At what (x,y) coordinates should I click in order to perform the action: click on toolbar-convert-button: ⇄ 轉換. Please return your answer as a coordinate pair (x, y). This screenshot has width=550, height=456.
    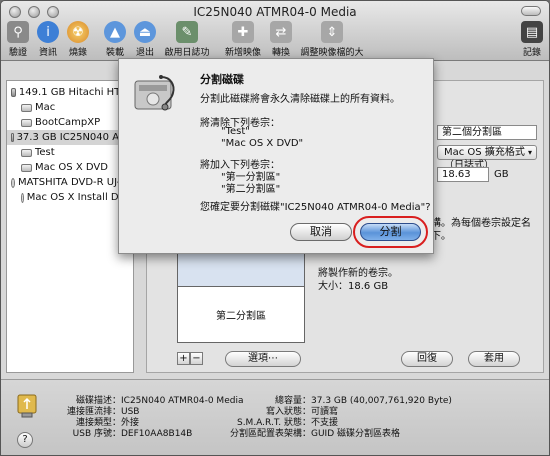
    Looking at the image, I should click on (281, 39).